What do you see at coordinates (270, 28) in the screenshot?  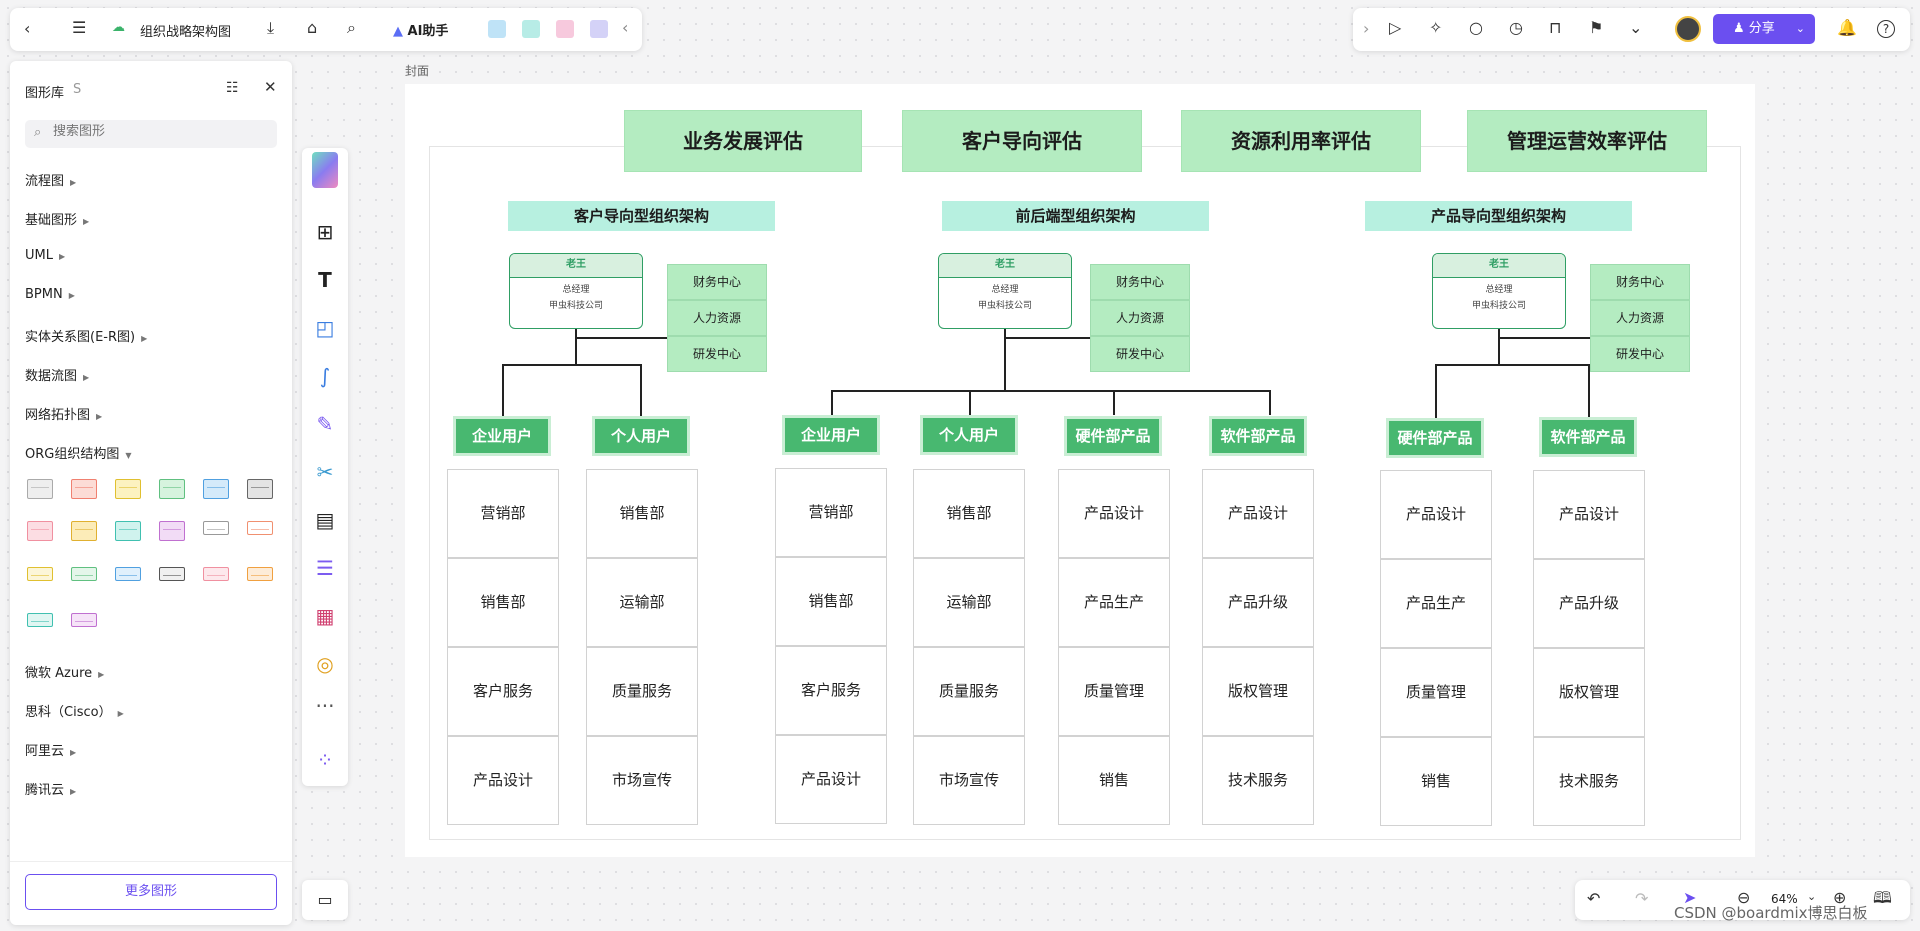 I see `download-icon: ⤓` at bounding box center [270, 28].